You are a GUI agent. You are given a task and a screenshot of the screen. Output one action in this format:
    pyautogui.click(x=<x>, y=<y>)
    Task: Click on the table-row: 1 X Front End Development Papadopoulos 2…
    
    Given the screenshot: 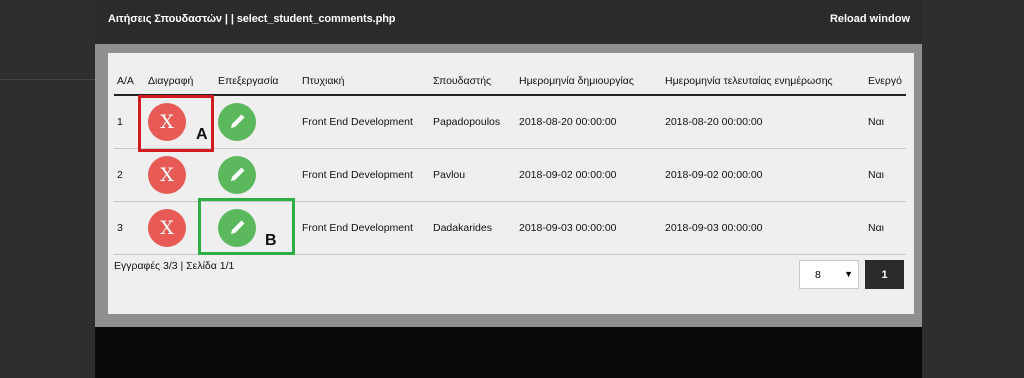 What is the action you would take?
    pyautogui.click(x=510, y=122)
    